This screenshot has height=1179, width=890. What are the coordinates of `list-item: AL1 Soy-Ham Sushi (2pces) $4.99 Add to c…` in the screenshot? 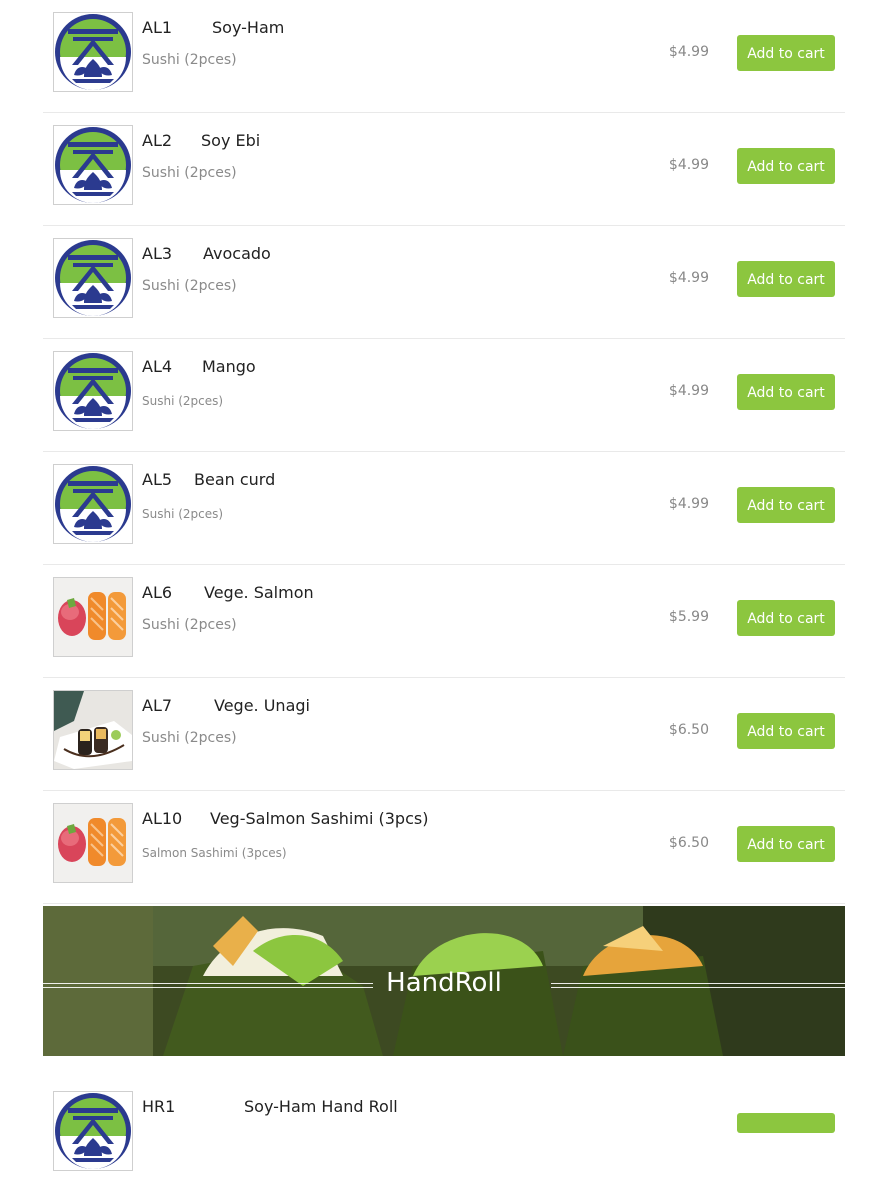 It's located at (444, 56).